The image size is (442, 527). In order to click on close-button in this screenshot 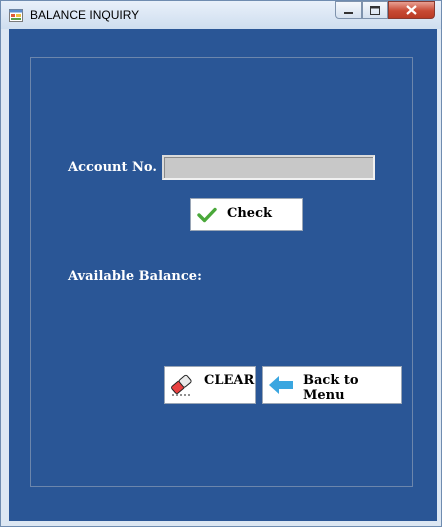, I will do `click(411, 10)`.